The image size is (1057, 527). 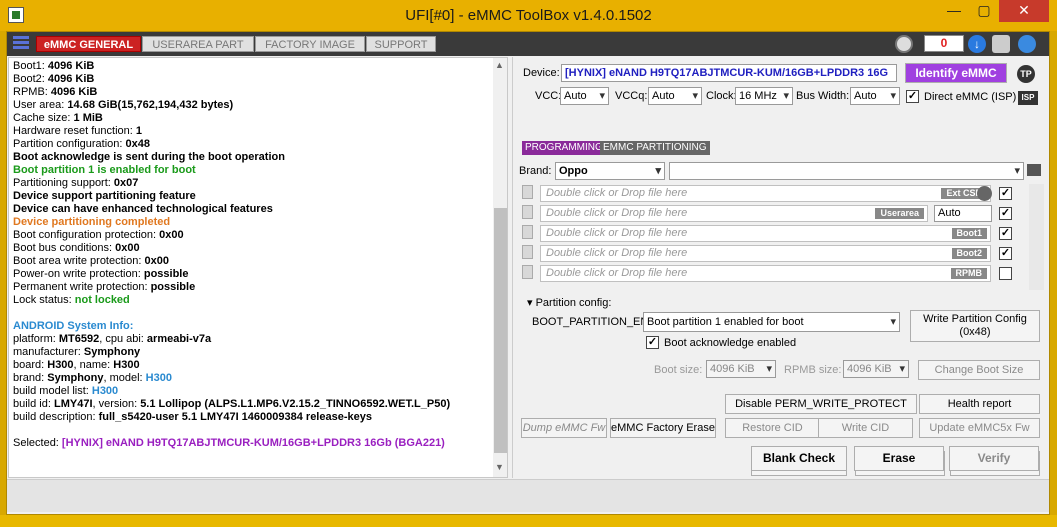 I want to click on rpmb-size-label: RPMB size:, so click(x=813, y=370).